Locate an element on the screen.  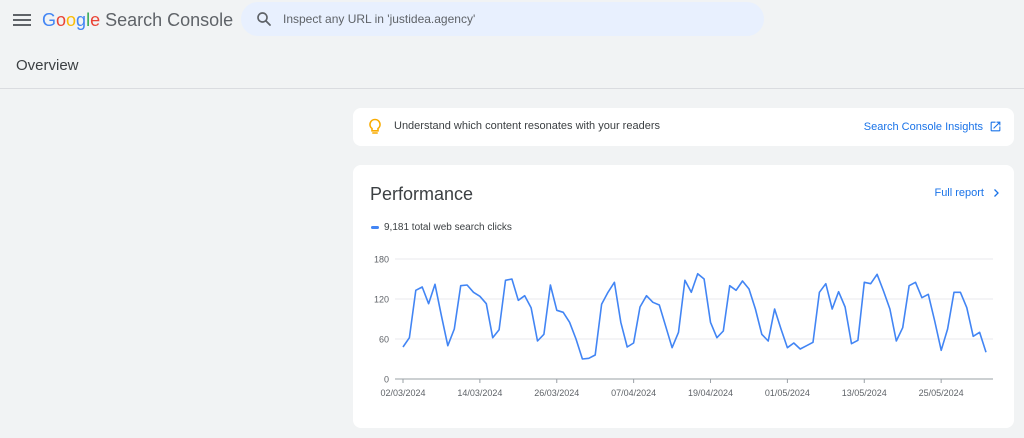
x-tick-label: 25/05/2024 is located at coordinates (941, 393).